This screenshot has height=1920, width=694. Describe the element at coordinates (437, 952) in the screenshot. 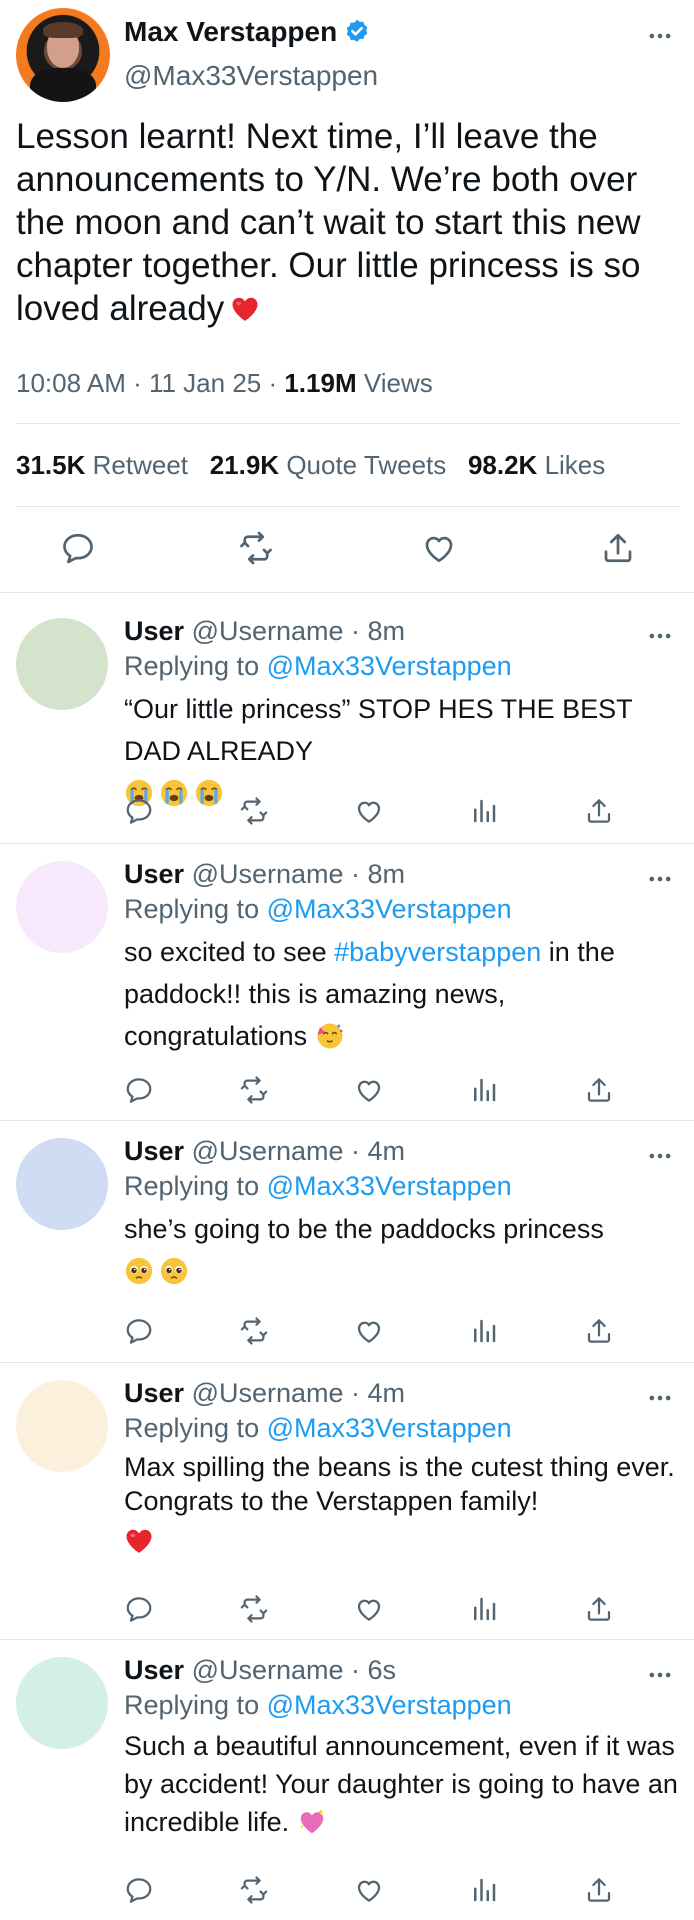

I see `hashtag-link: #babyverstappen` at that location.